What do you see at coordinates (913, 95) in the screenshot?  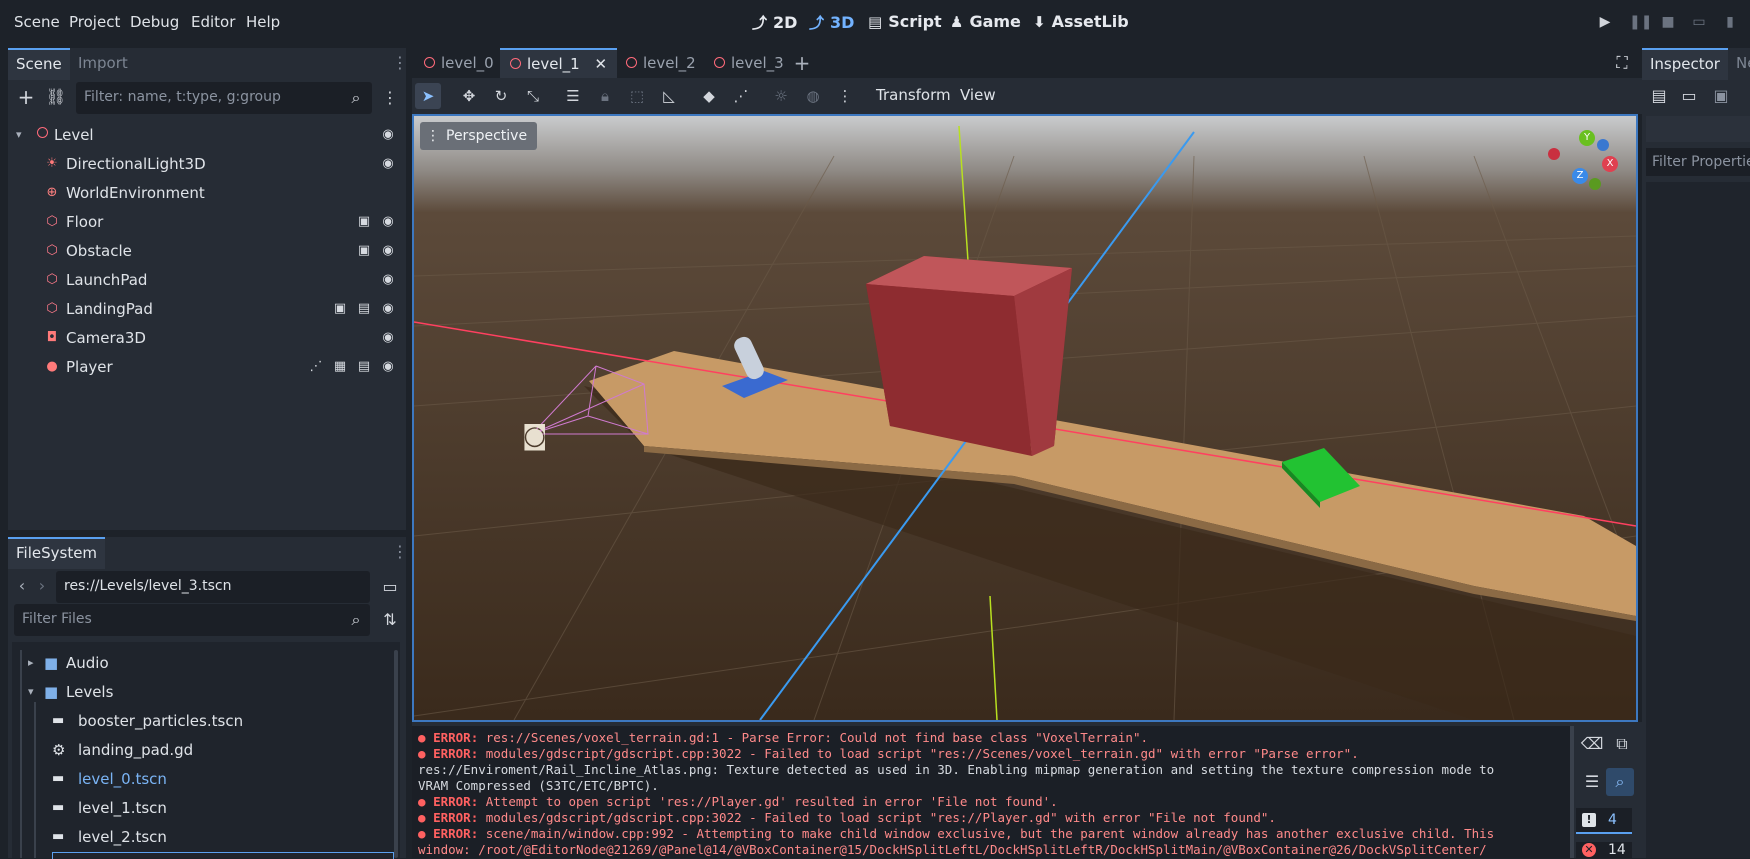 I see `transform-menu: Transform` at bounding box center [913, 95].